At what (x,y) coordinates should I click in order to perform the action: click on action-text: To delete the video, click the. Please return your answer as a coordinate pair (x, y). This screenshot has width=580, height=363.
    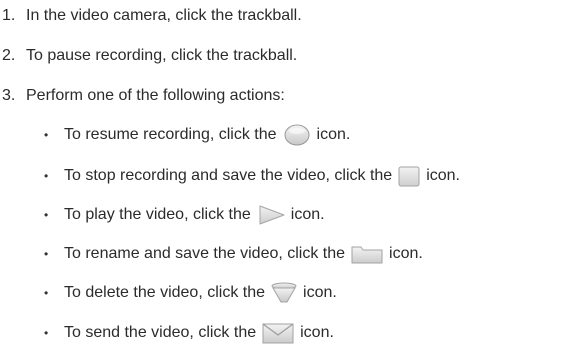
    Looking at the image, I should click on (165, 292).